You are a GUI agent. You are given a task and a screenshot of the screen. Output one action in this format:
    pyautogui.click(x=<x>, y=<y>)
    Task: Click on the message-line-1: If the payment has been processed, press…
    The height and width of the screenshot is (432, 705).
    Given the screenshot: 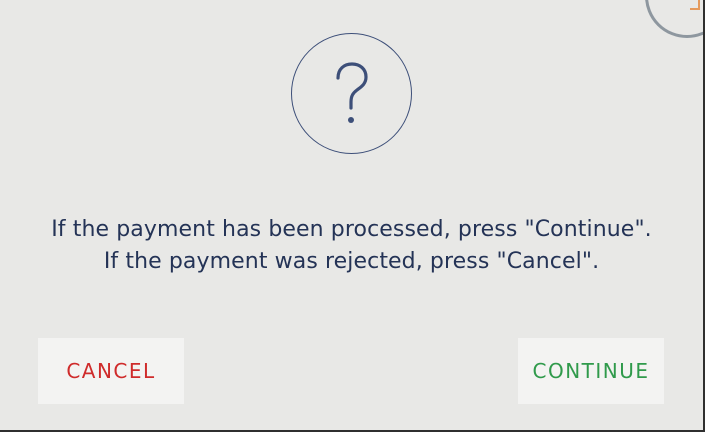 What is the action you would take?
    pyautogui.click(x=351, y=229)
    